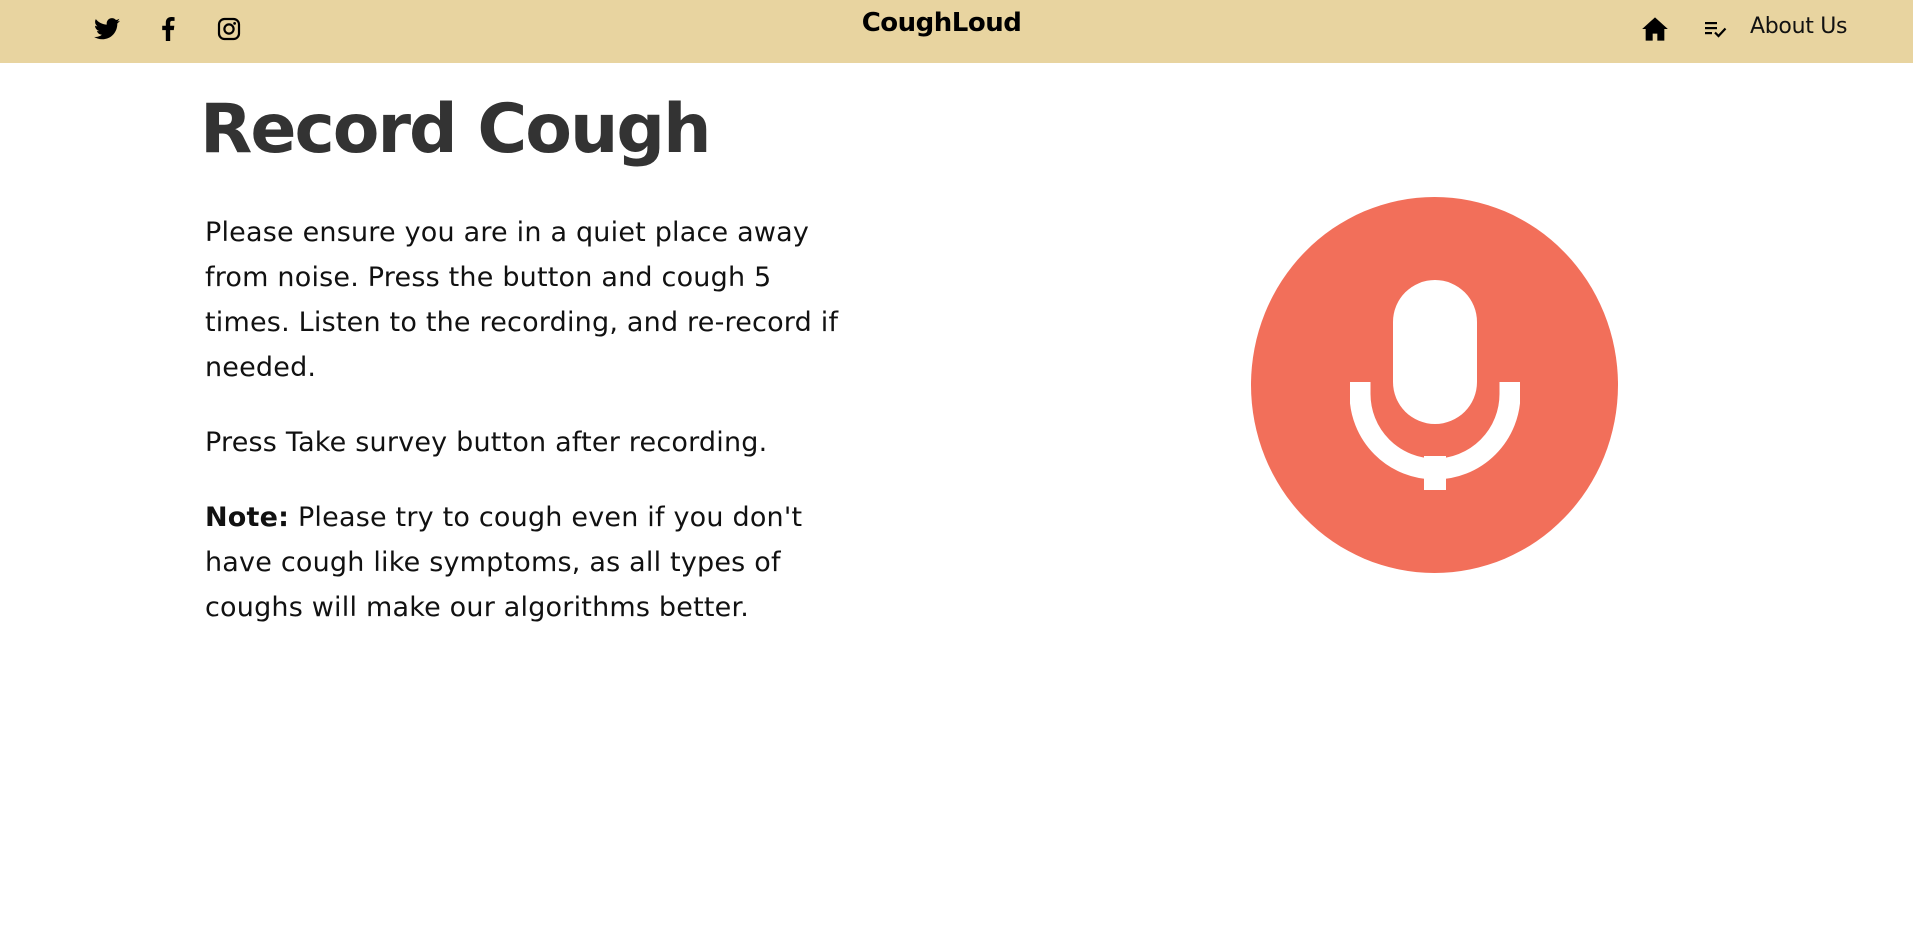 The height and width of the screenshot is (930, 1913). What do you see at coordinates (247, 517) in the screenshot?
I see `note-label: Note:` at bounding box center [247, 517].